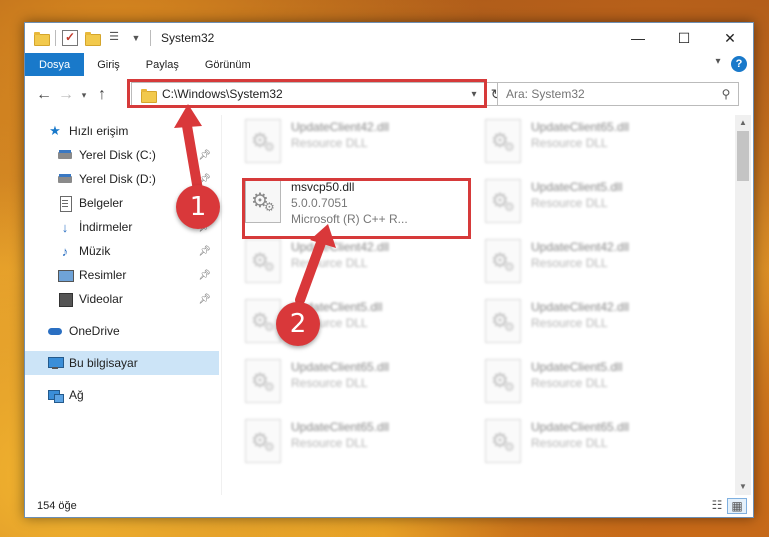  What do you see at coordinates (65, 251) in the screenshot?
I see `music-icon: ♪` at bounding box center [65, 251].